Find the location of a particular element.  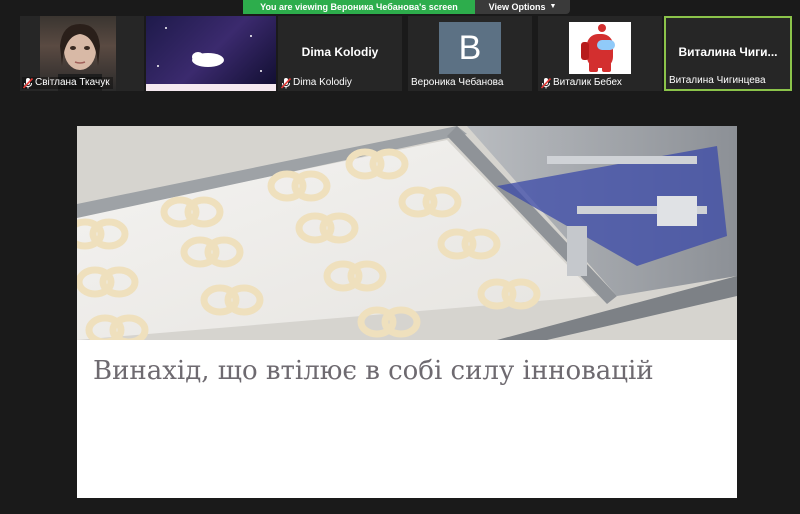

participant-image is located at coordinates (211, 53).